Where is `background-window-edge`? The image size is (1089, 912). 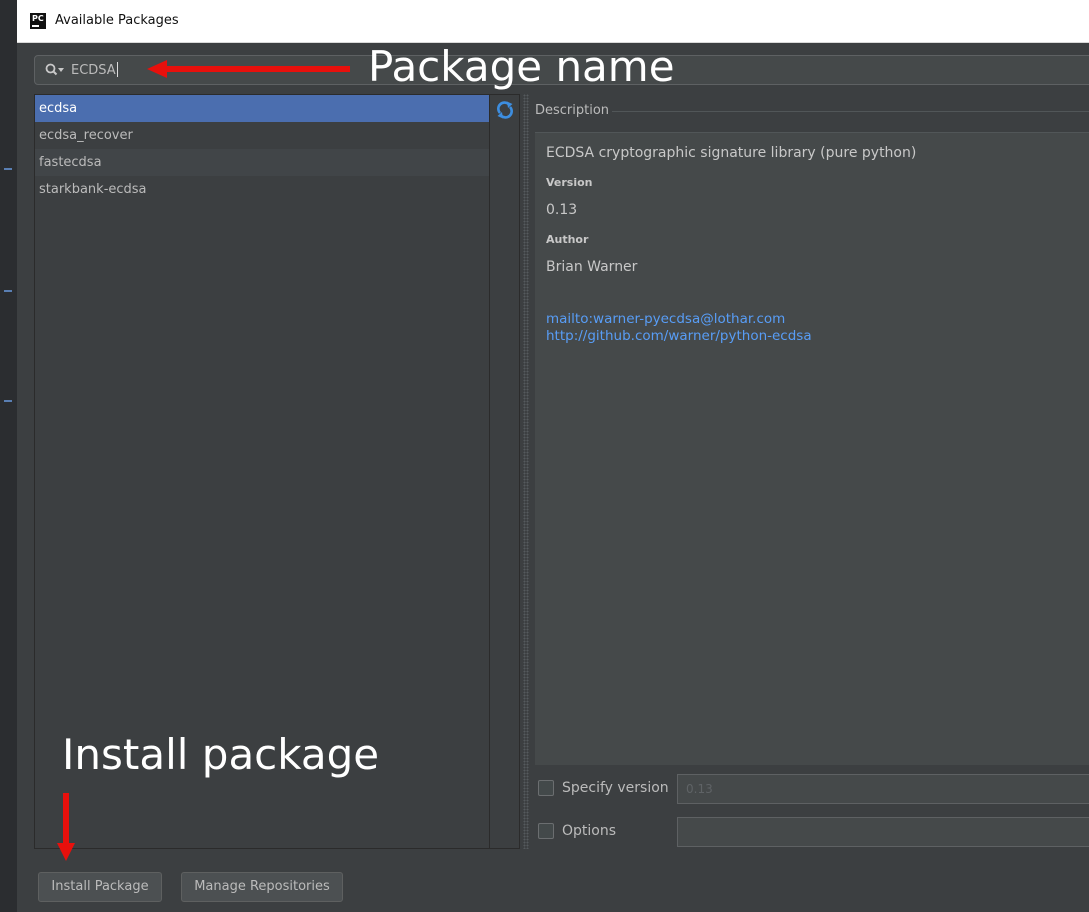
background-window-edge is located at coordinates (8, 456).